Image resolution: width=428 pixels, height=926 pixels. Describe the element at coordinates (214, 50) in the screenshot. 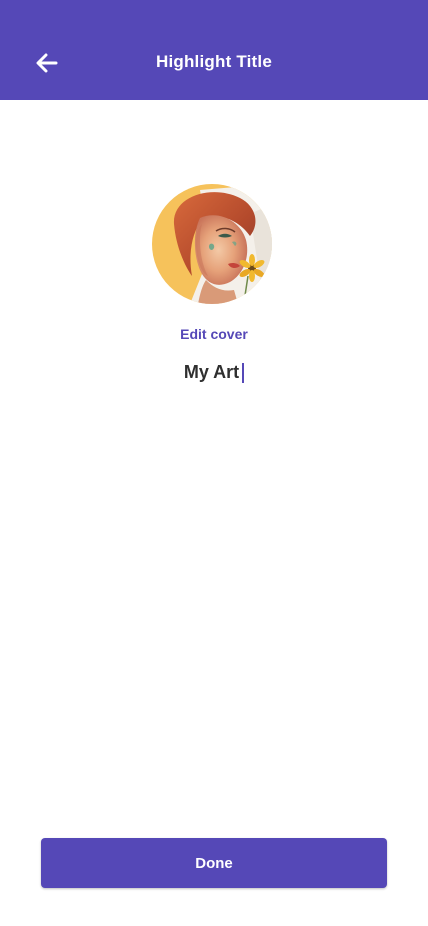

I see `app-bar: Highlight Title` at that location.